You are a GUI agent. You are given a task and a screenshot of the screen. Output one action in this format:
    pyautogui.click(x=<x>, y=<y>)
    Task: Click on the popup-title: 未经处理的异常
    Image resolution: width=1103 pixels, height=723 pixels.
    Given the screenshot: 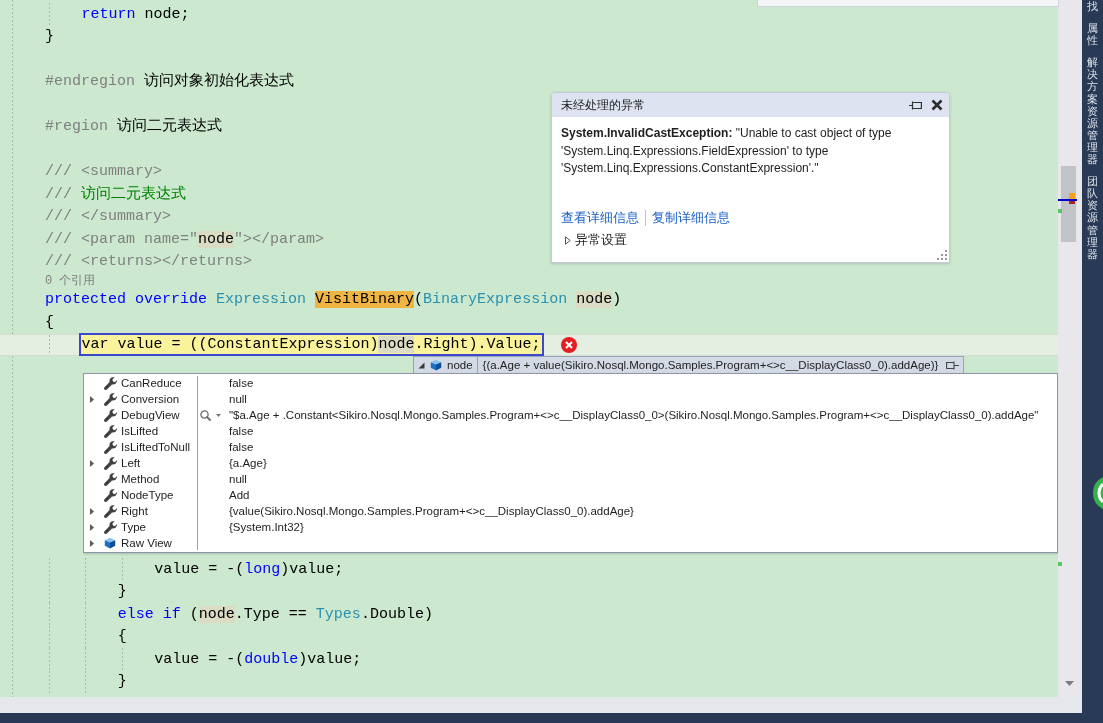 What is the action you would take?
    pyautogui.click(x=603, y=105)
    